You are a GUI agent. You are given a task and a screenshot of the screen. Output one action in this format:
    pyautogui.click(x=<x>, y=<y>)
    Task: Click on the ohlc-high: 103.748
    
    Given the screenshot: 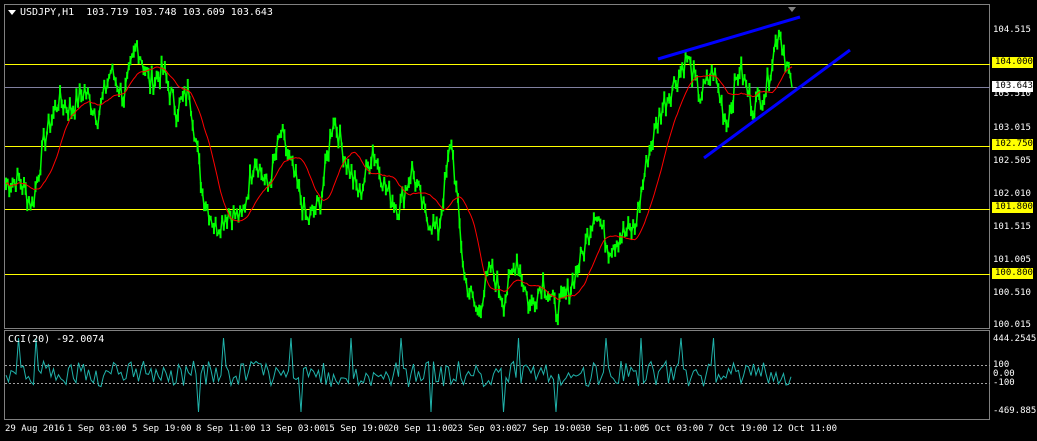 What is the action you would take?
    pyautogui.click(x=155, y=12)
    